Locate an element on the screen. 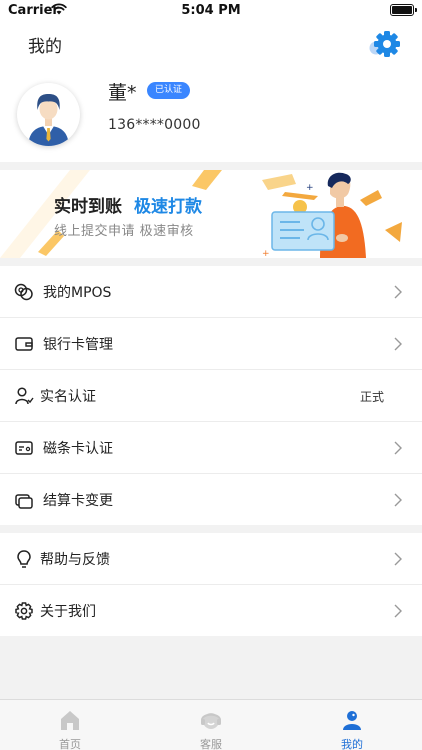 The width and height of the screenshot is (422, 750). customer-service-icon is located at coordinates (211, 721).